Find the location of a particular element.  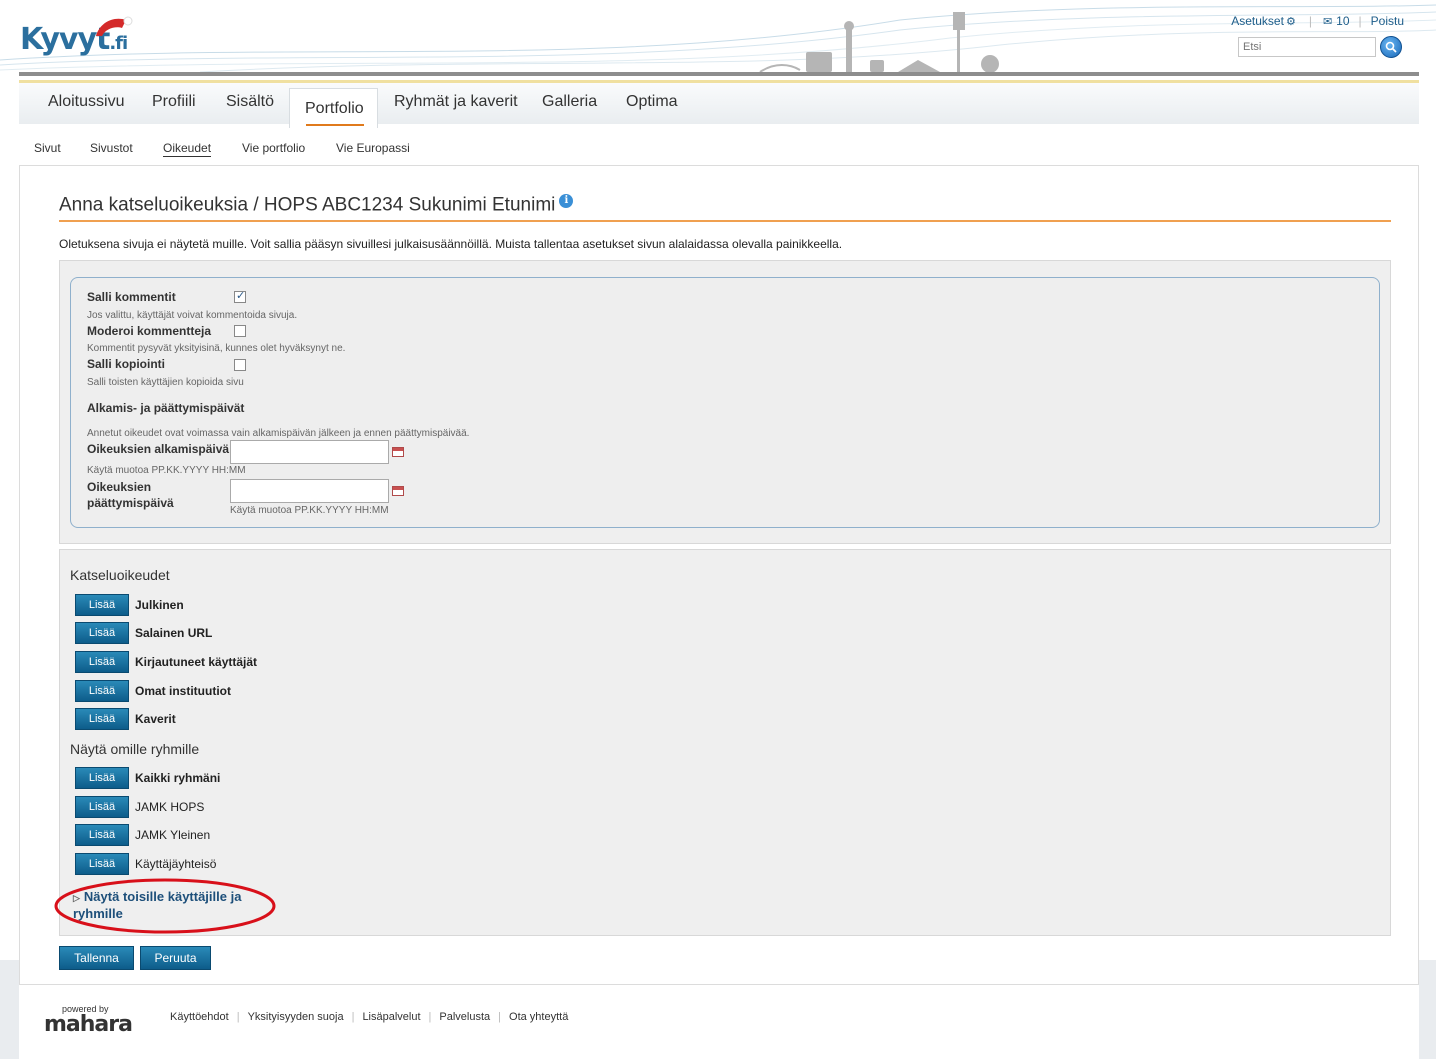

search-icon is located at coordinates (1391, 47).